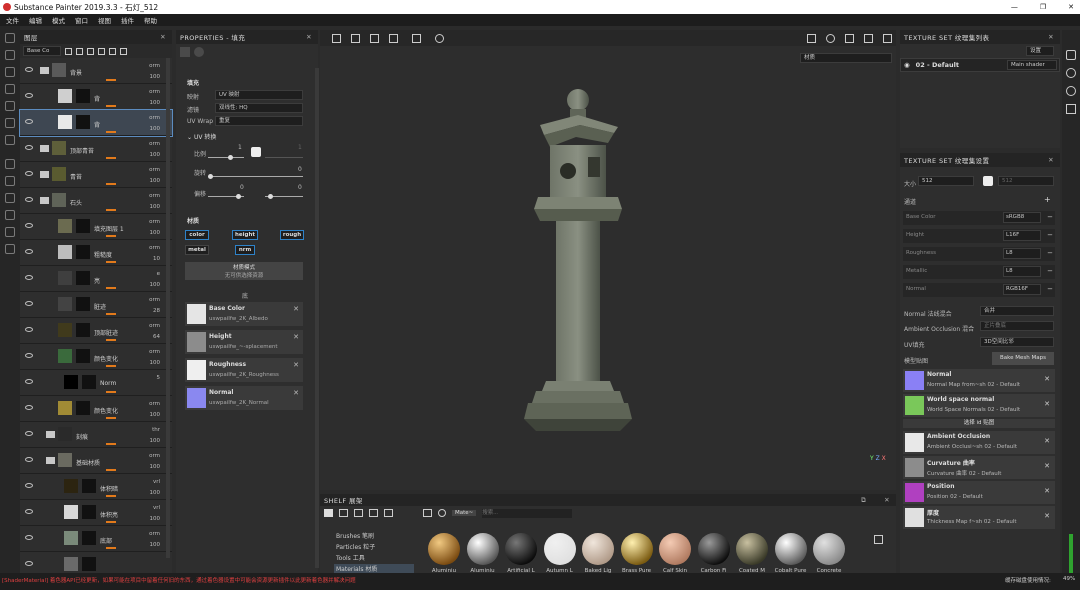 Image resolution: width=1080 pixels, height=590 pixels. Describe the element at coordinates (230, 157) in the screenshot. I see `scale-slider-knob` at that location.